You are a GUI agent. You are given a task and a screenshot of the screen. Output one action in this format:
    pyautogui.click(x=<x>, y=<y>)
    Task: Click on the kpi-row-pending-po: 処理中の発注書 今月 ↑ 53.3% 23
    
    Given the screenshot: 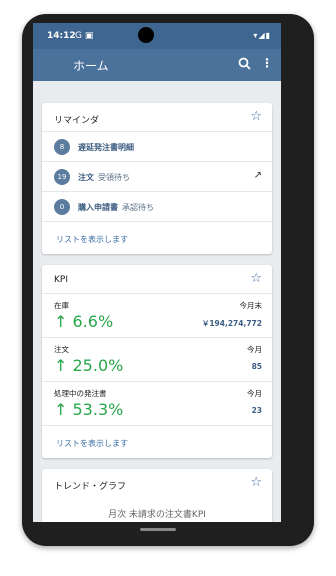 What is the action you would take?
    pyautogui.click(x=157, y=403)
    